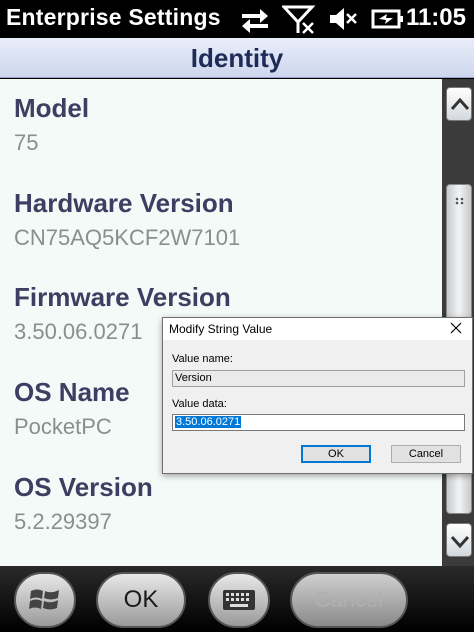 Image resolution: width=474 pixels, height=632 pixels. I want to click on app-title: Enterprise Settings, so click(113, 17).